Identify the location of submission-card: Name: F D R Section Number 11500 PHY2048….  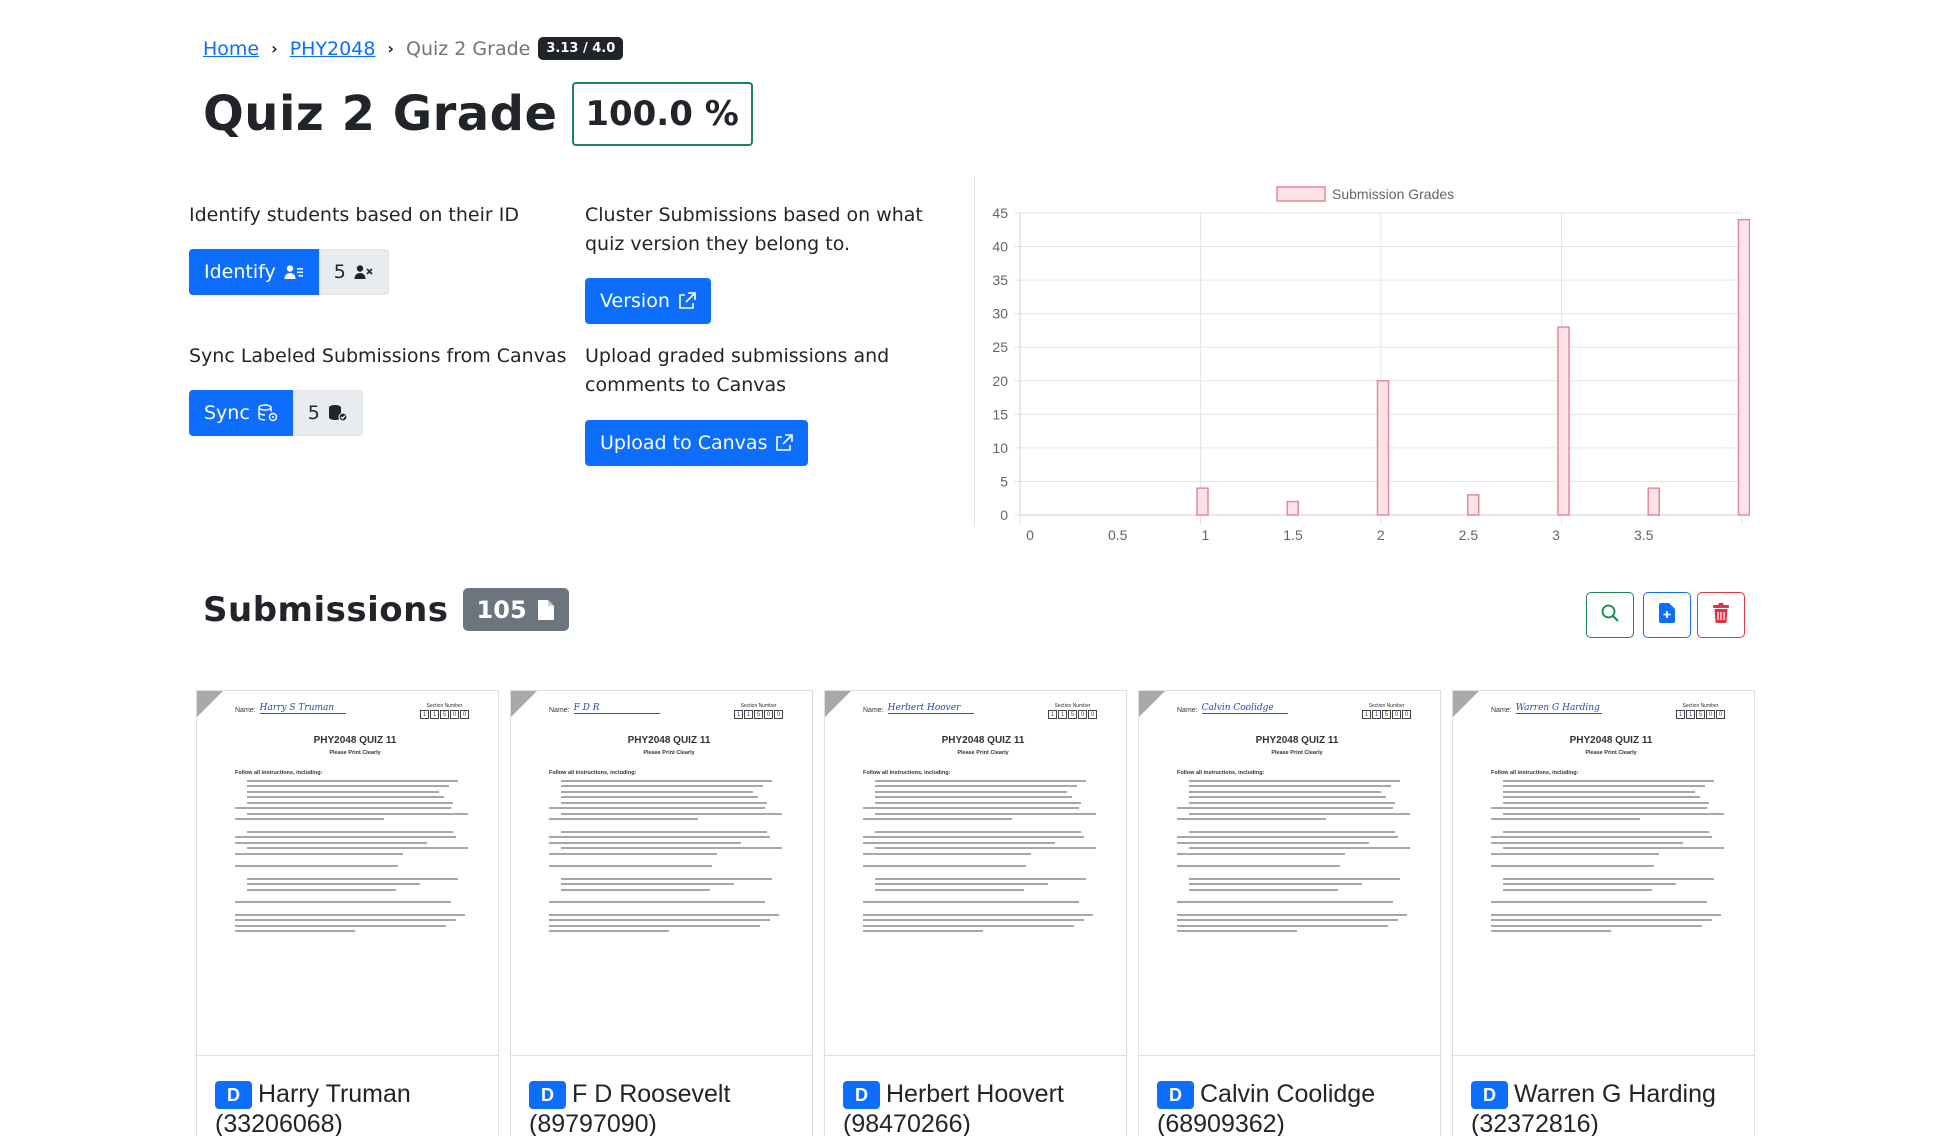
(661, 913).